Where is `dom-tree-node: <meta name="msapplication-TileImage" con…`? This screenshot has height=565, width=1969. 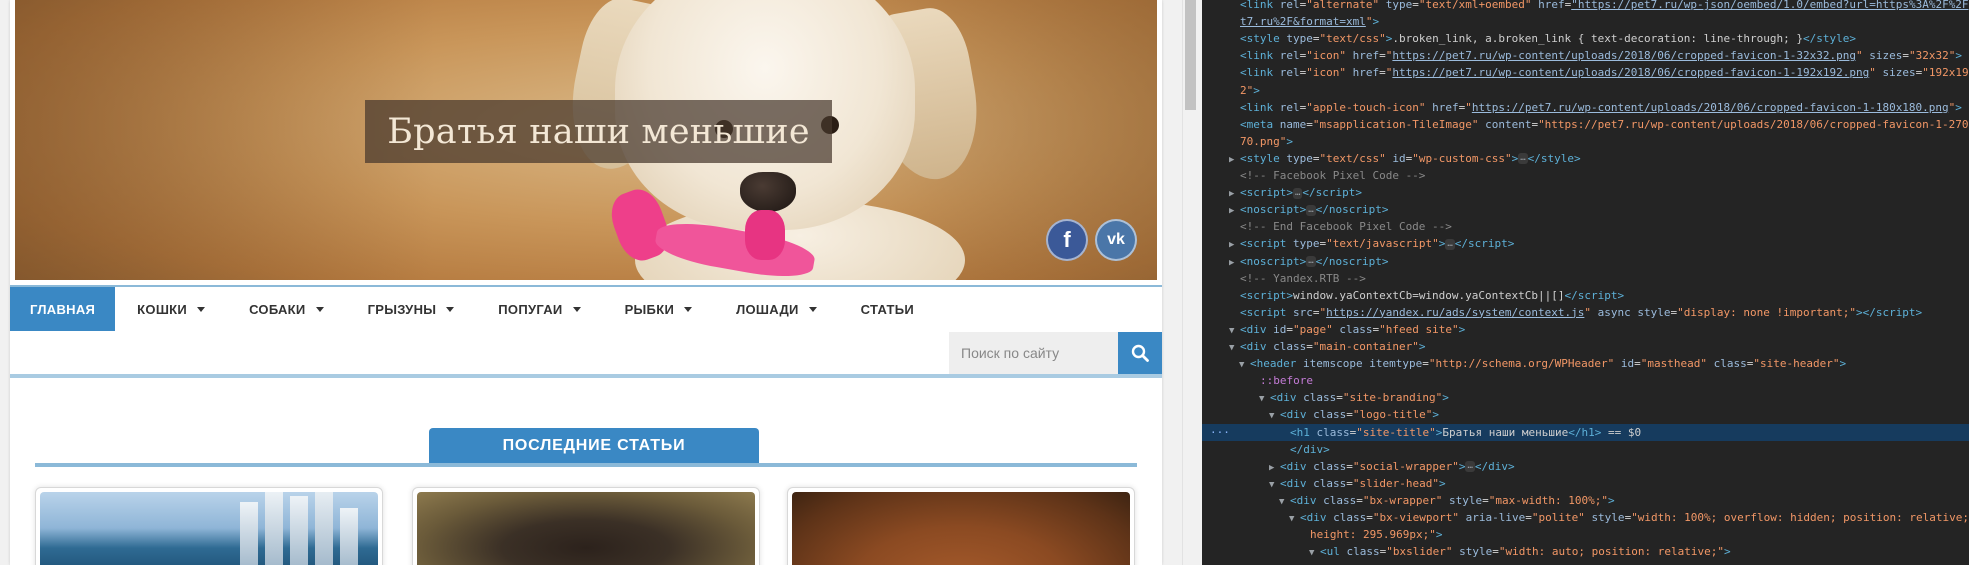
dom-tree-node: <meta name="msapplication-TileImage" con… is located at coordinates (1585, 124).